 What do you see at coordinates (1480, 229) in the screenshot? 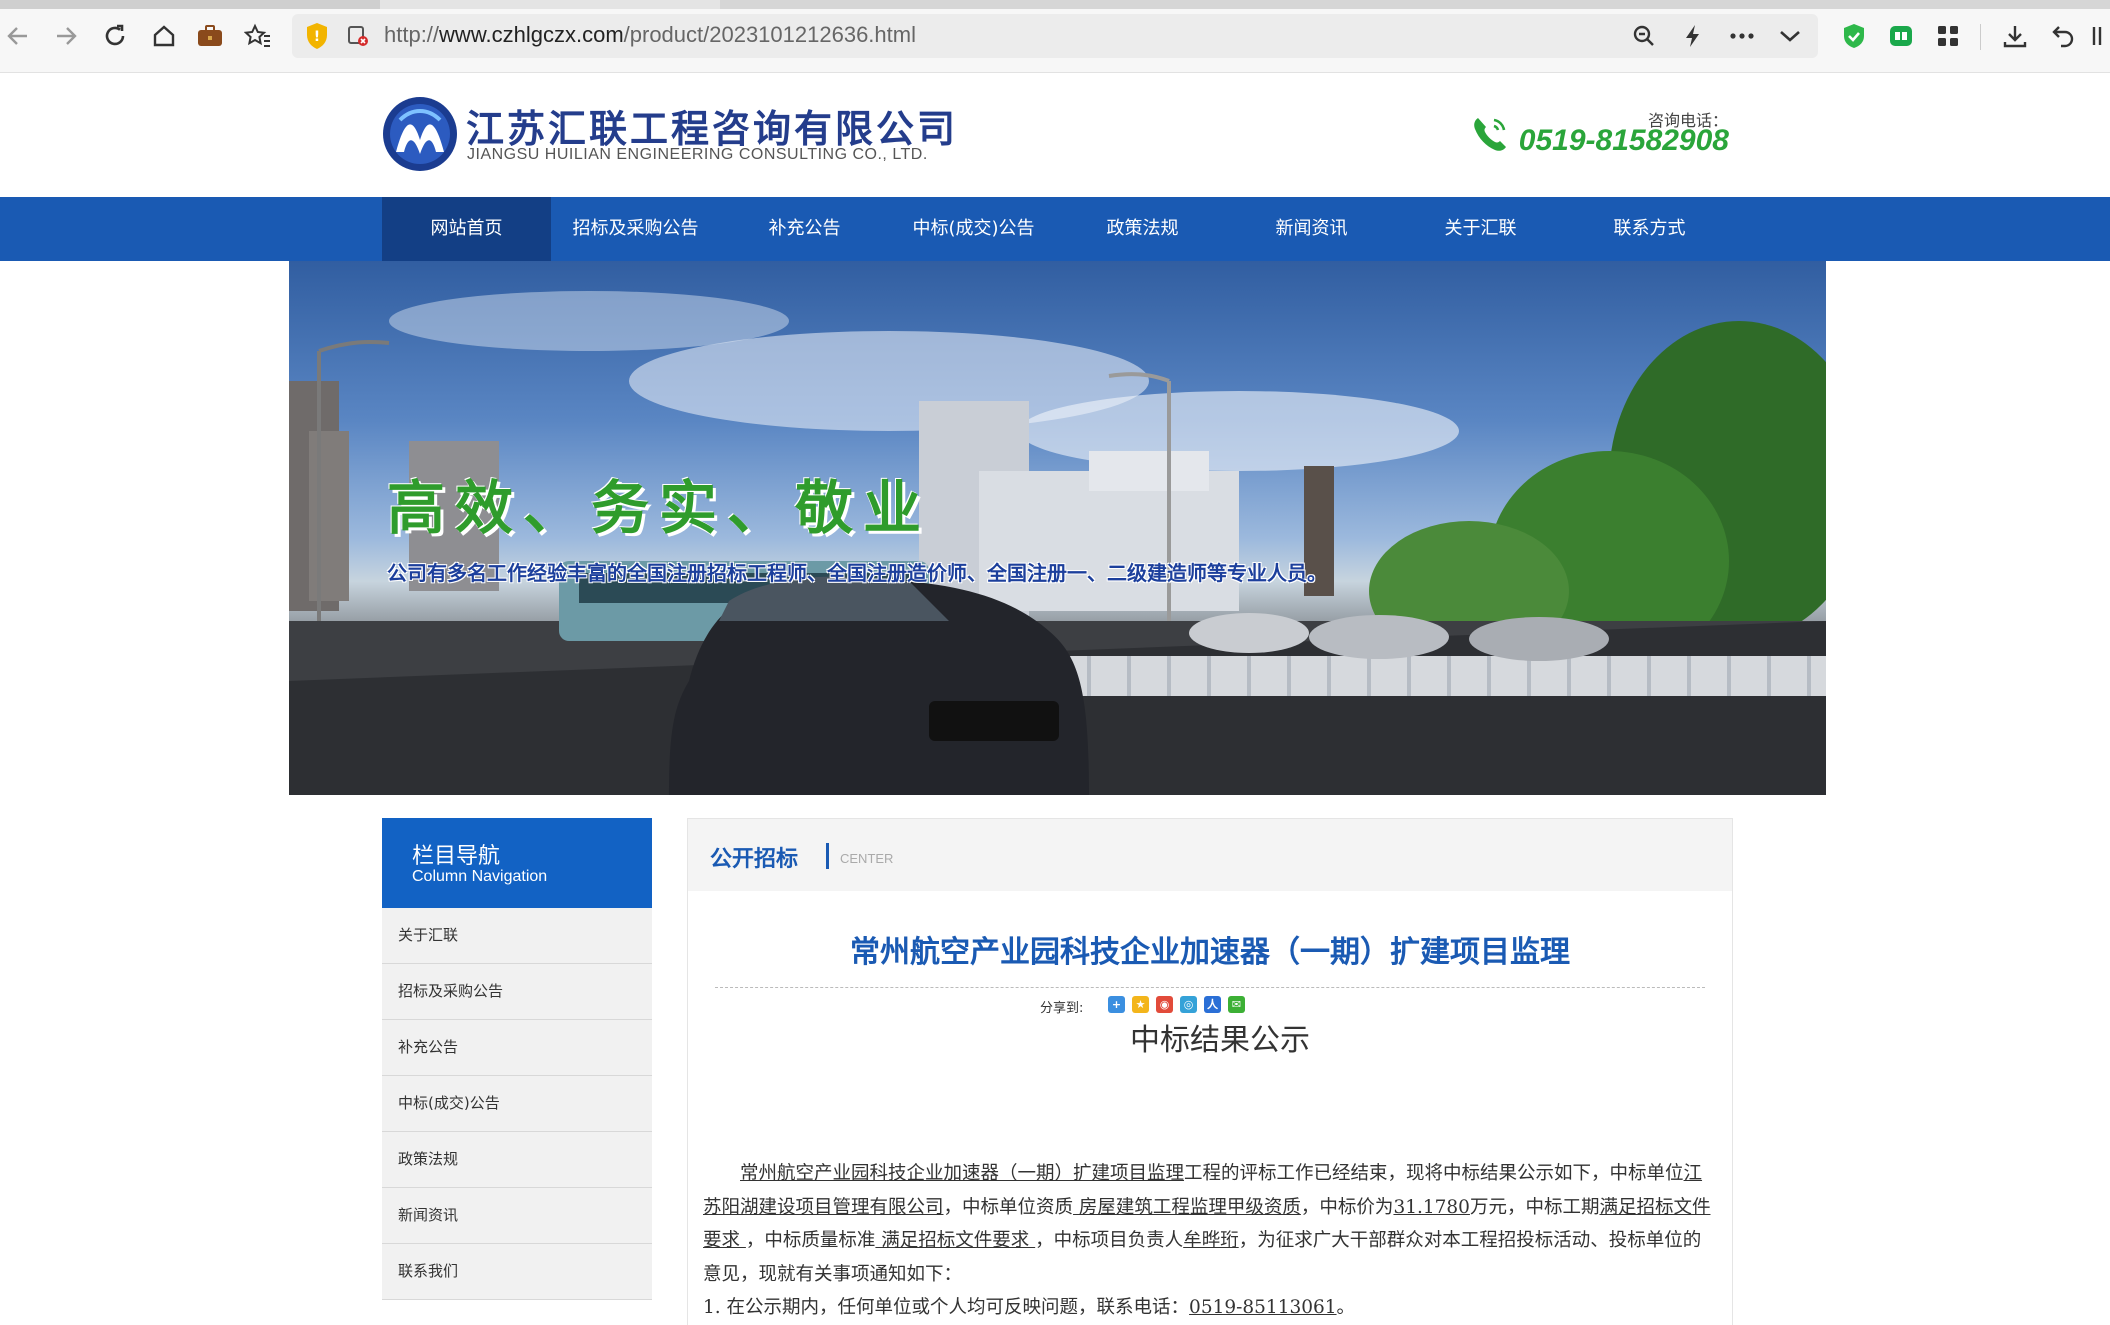
I see `nav-item-about: 关于汇联` at bounding box center [1480, 229].